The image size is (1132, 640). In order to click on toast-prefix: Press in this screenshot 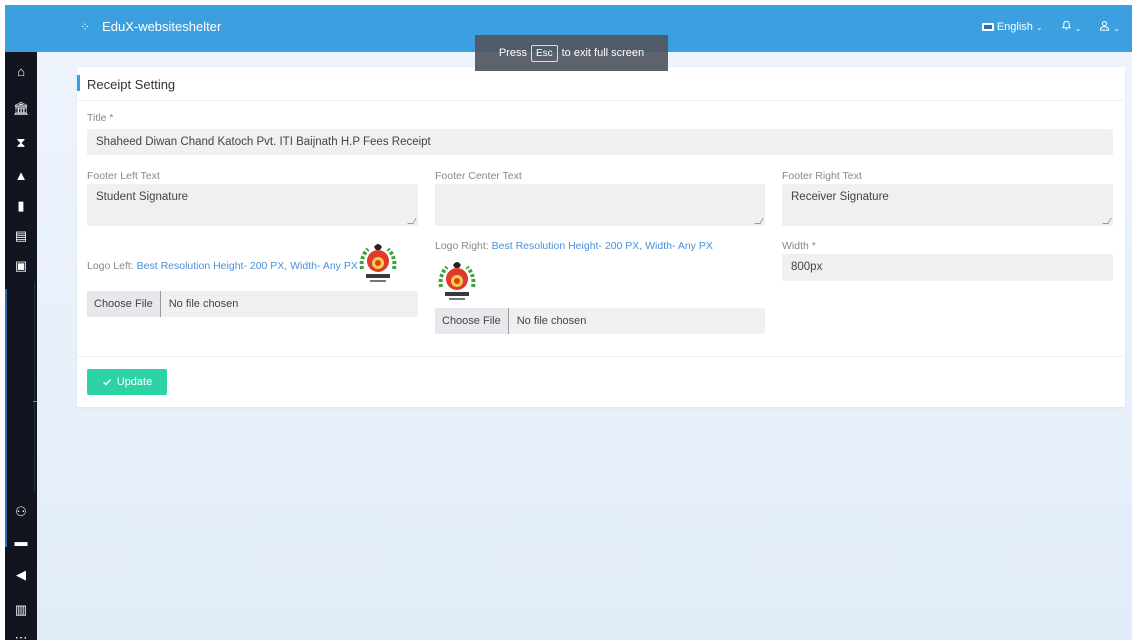, I will do `click(512, 53)`.